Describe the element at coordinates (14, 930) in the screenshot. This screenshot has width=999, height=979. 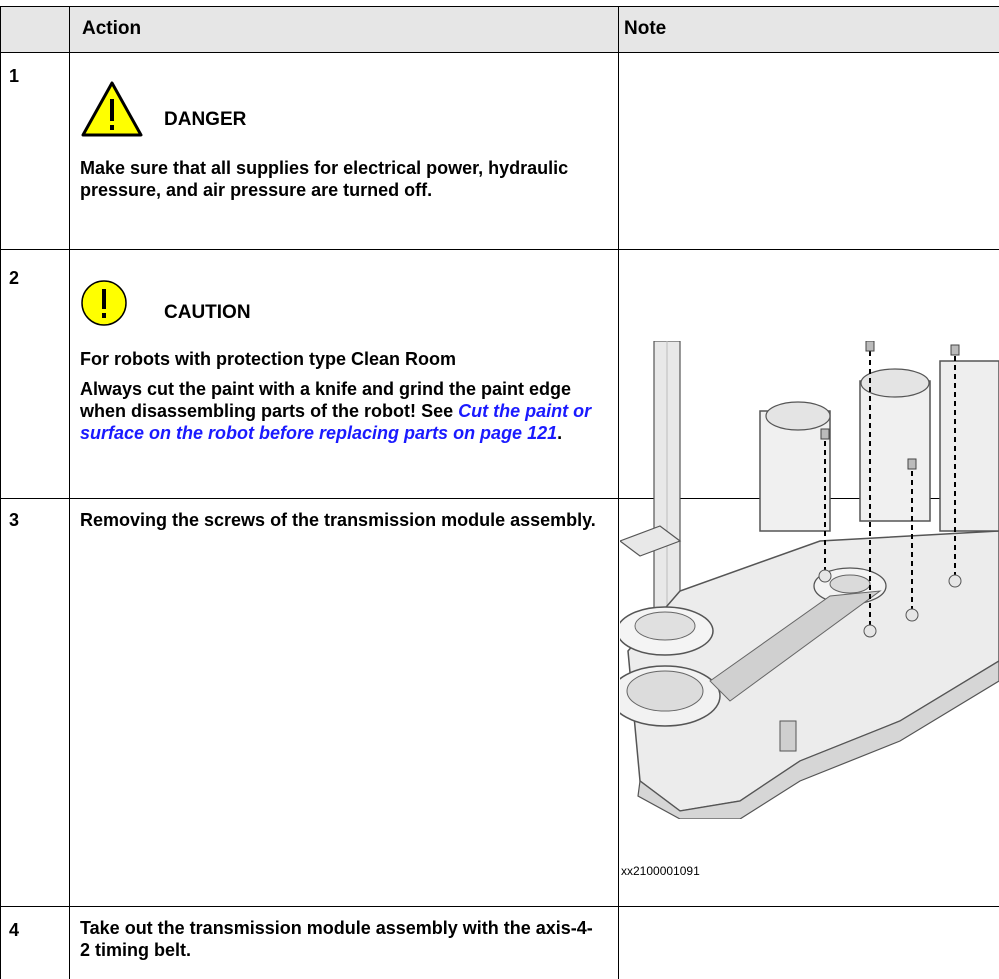
I see `step-number: 4` at that location.